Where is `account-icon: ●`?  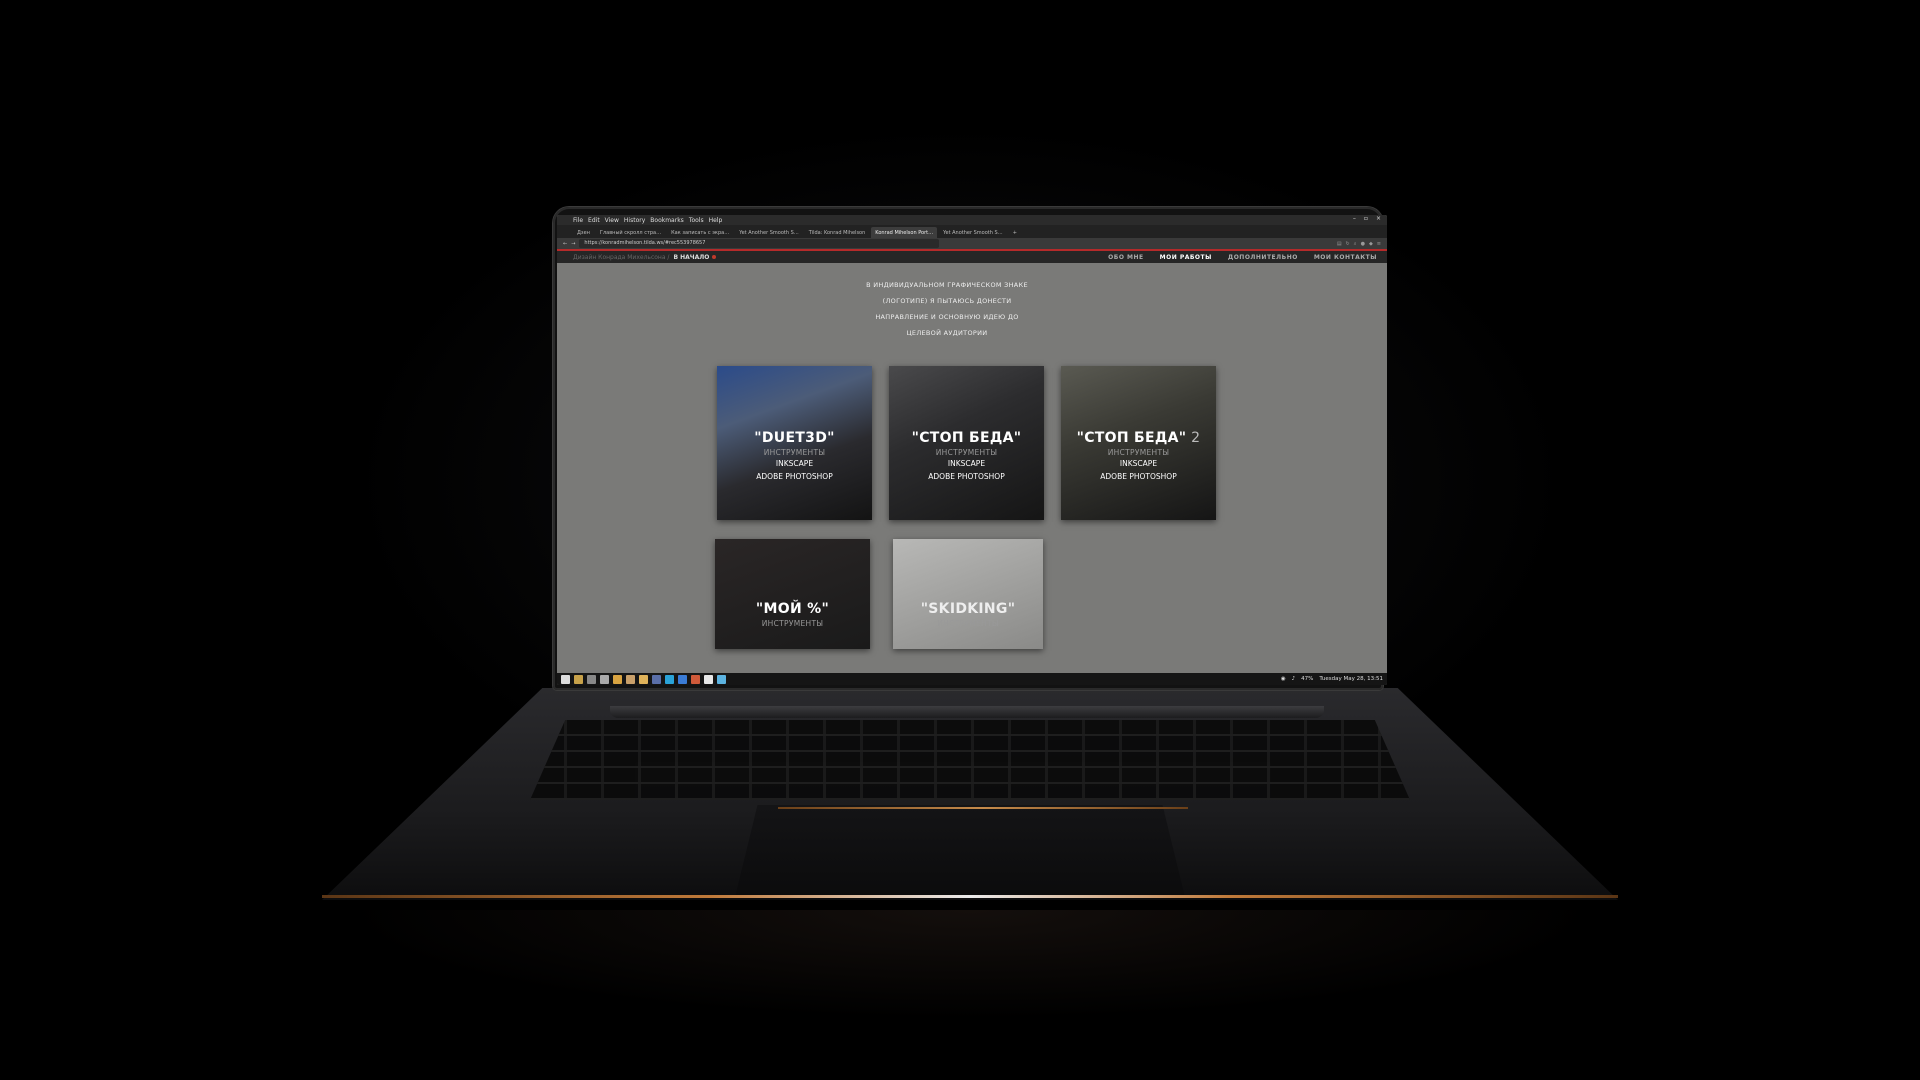
account-icon: ● is located at coordinates (1363, 244).